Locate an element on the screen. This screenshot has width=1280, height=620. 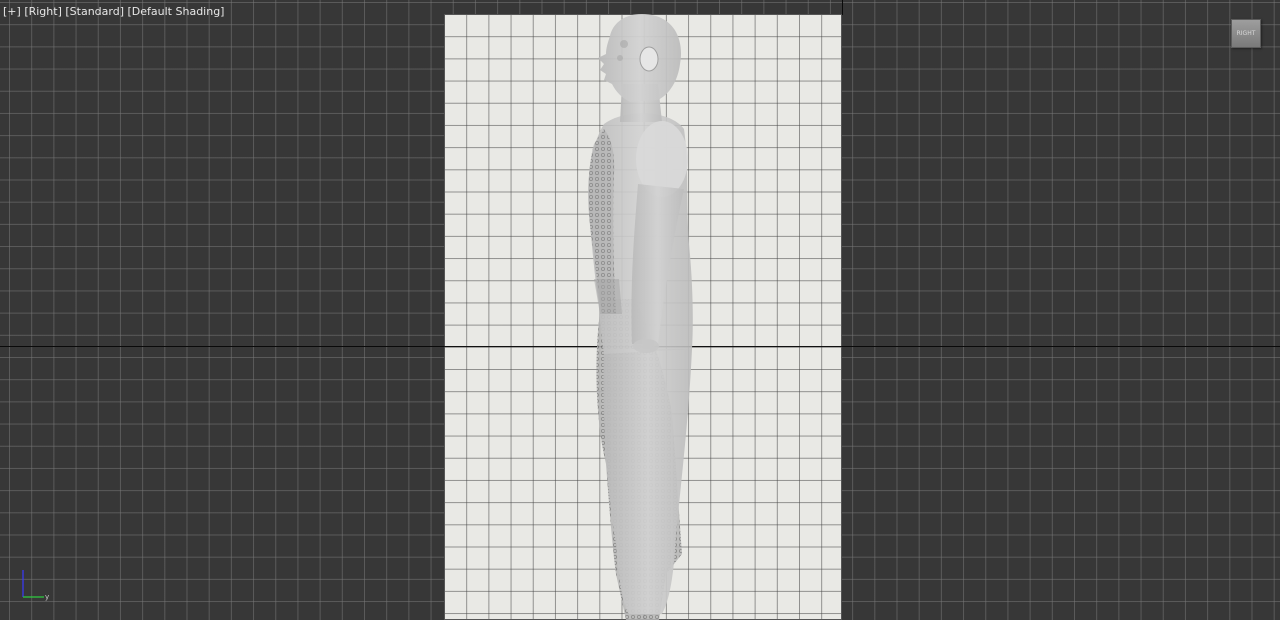
viewcube-face-label: RIGHT is located at coordinates (1246, 33).